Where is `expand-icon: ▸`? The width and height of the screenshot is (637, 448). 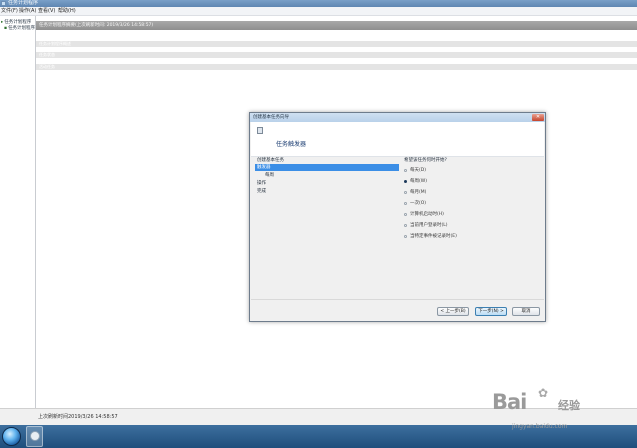 expand-icon: ▸ is located at coordinates (2, 22).